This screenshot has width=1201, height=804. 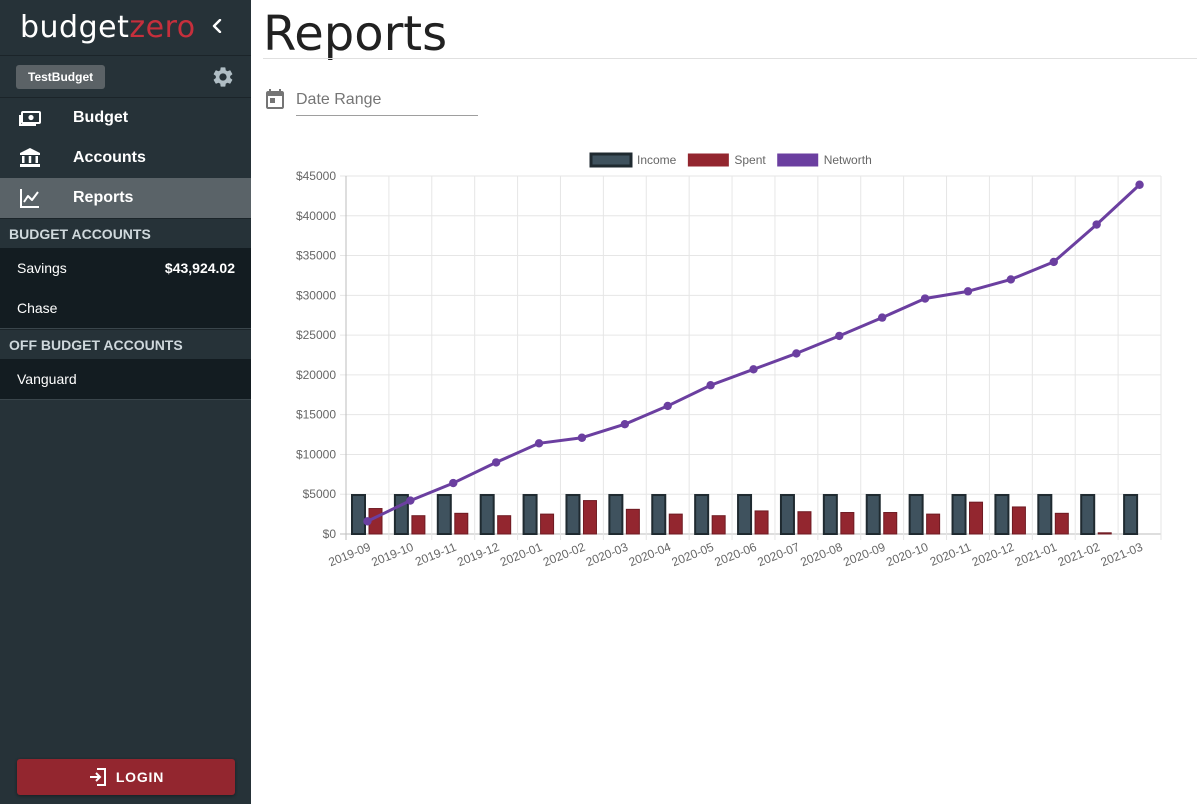 What do you see at coordinates (993, 555) in the screenshot?
I see `x-tick-label: 2020-12` at bounding box center [993, 555].